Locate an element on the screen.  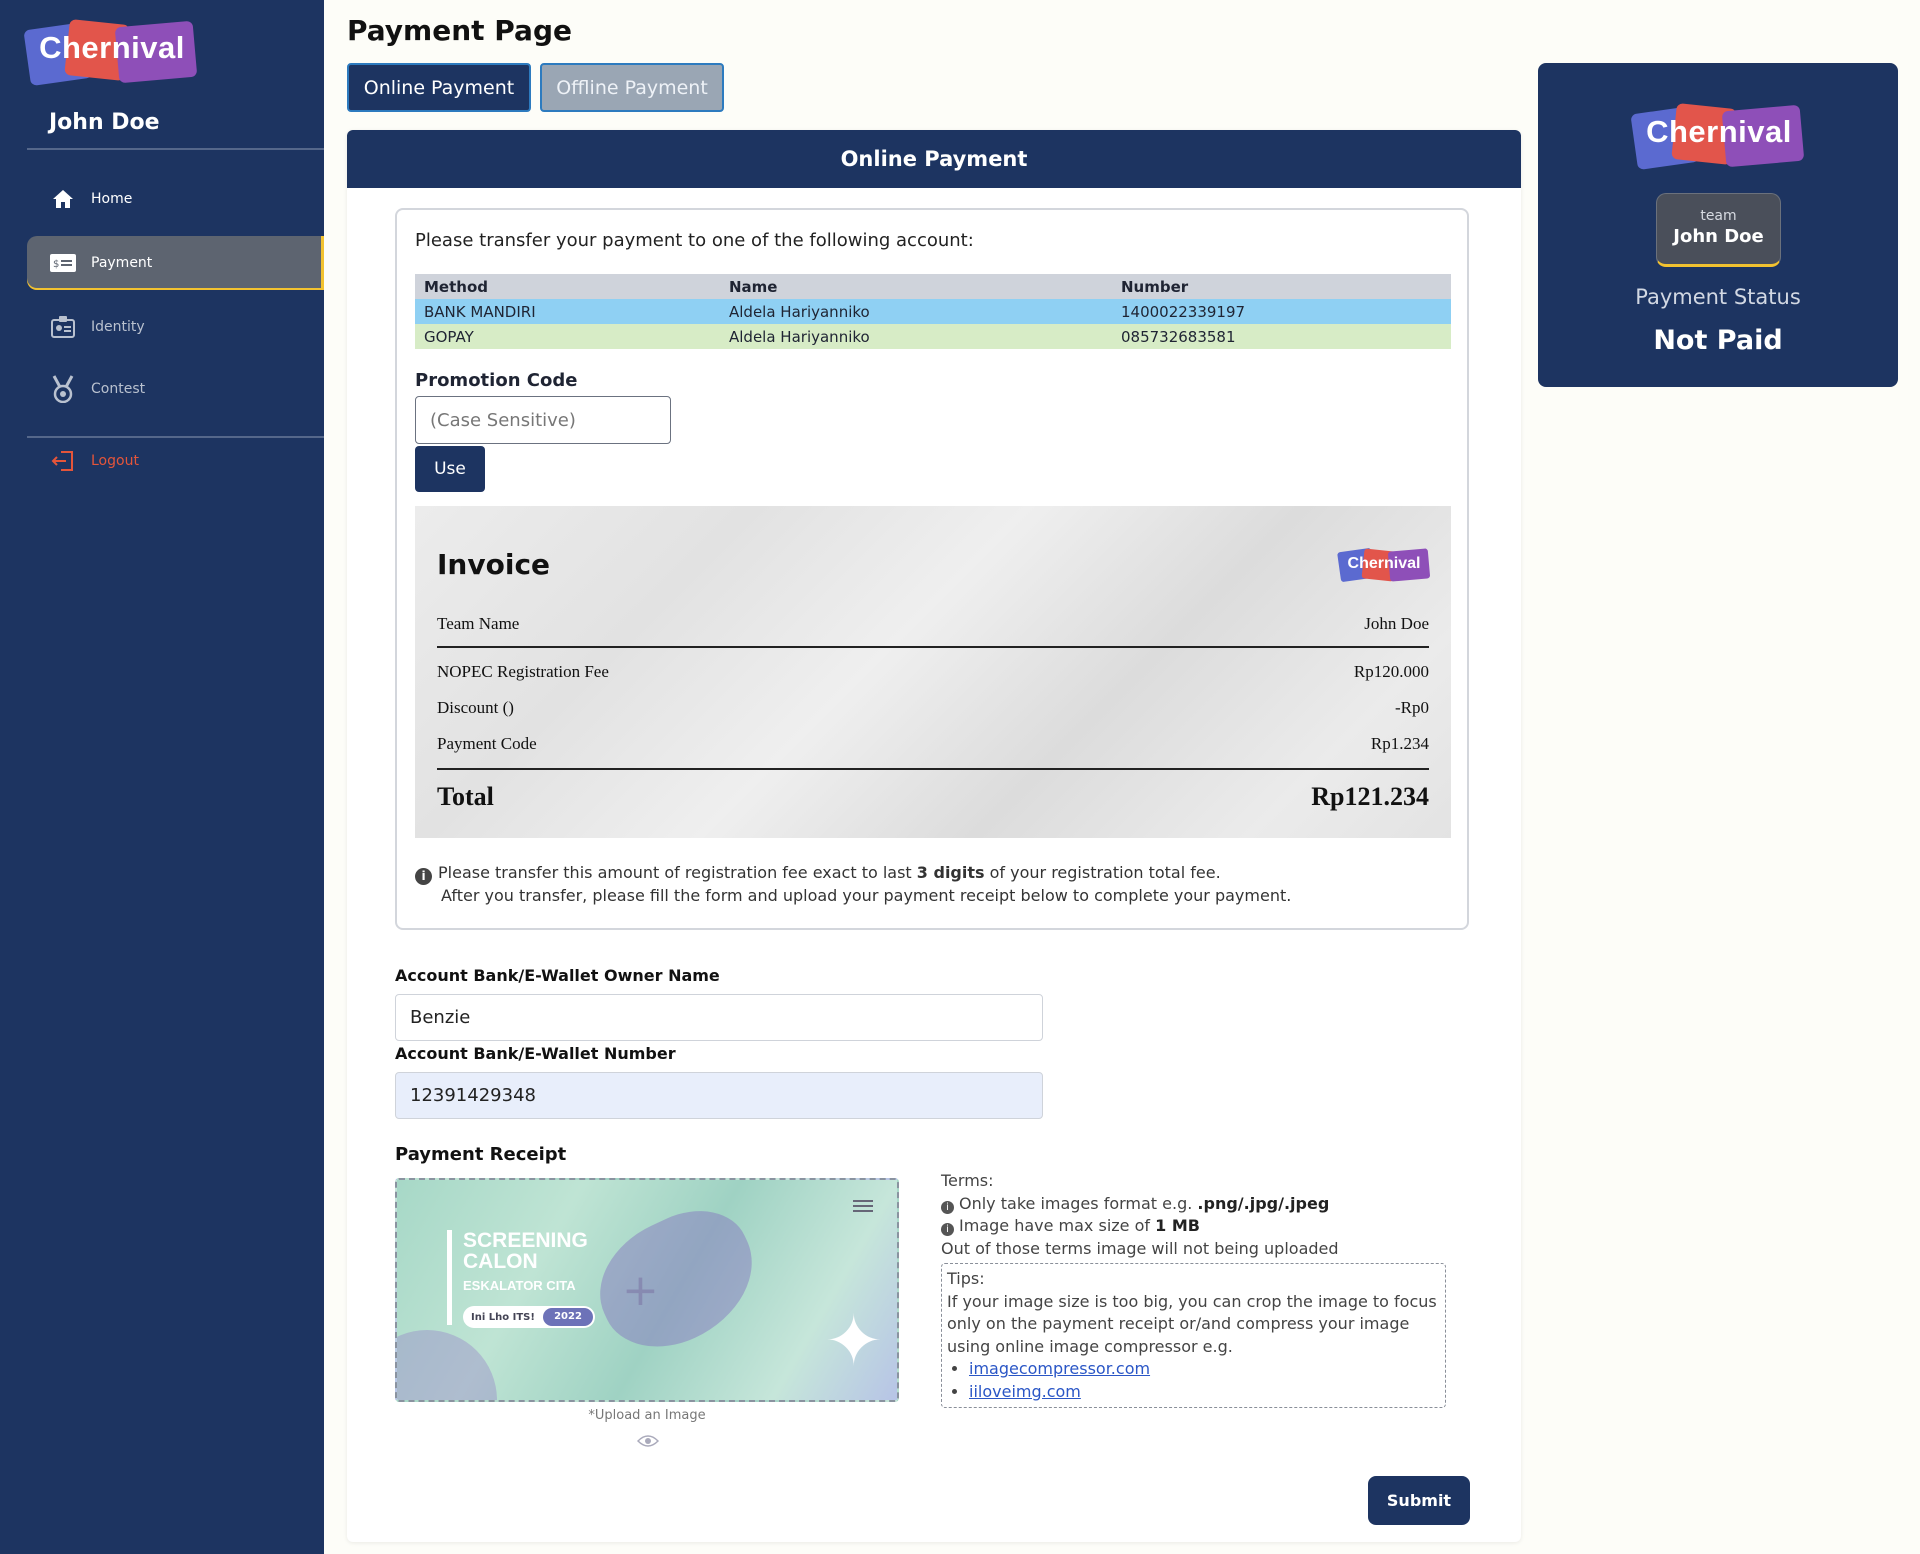
submit-button: Submit is located at coordinates (1419, 1500).